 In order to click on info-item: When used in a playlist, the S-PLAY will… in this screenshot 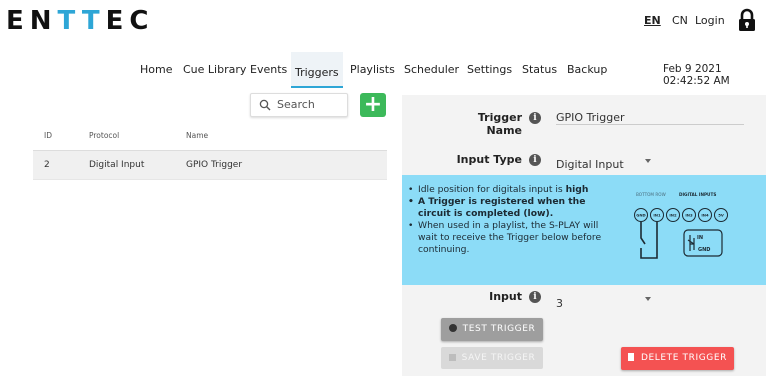, I will do `click(513, 238)`.